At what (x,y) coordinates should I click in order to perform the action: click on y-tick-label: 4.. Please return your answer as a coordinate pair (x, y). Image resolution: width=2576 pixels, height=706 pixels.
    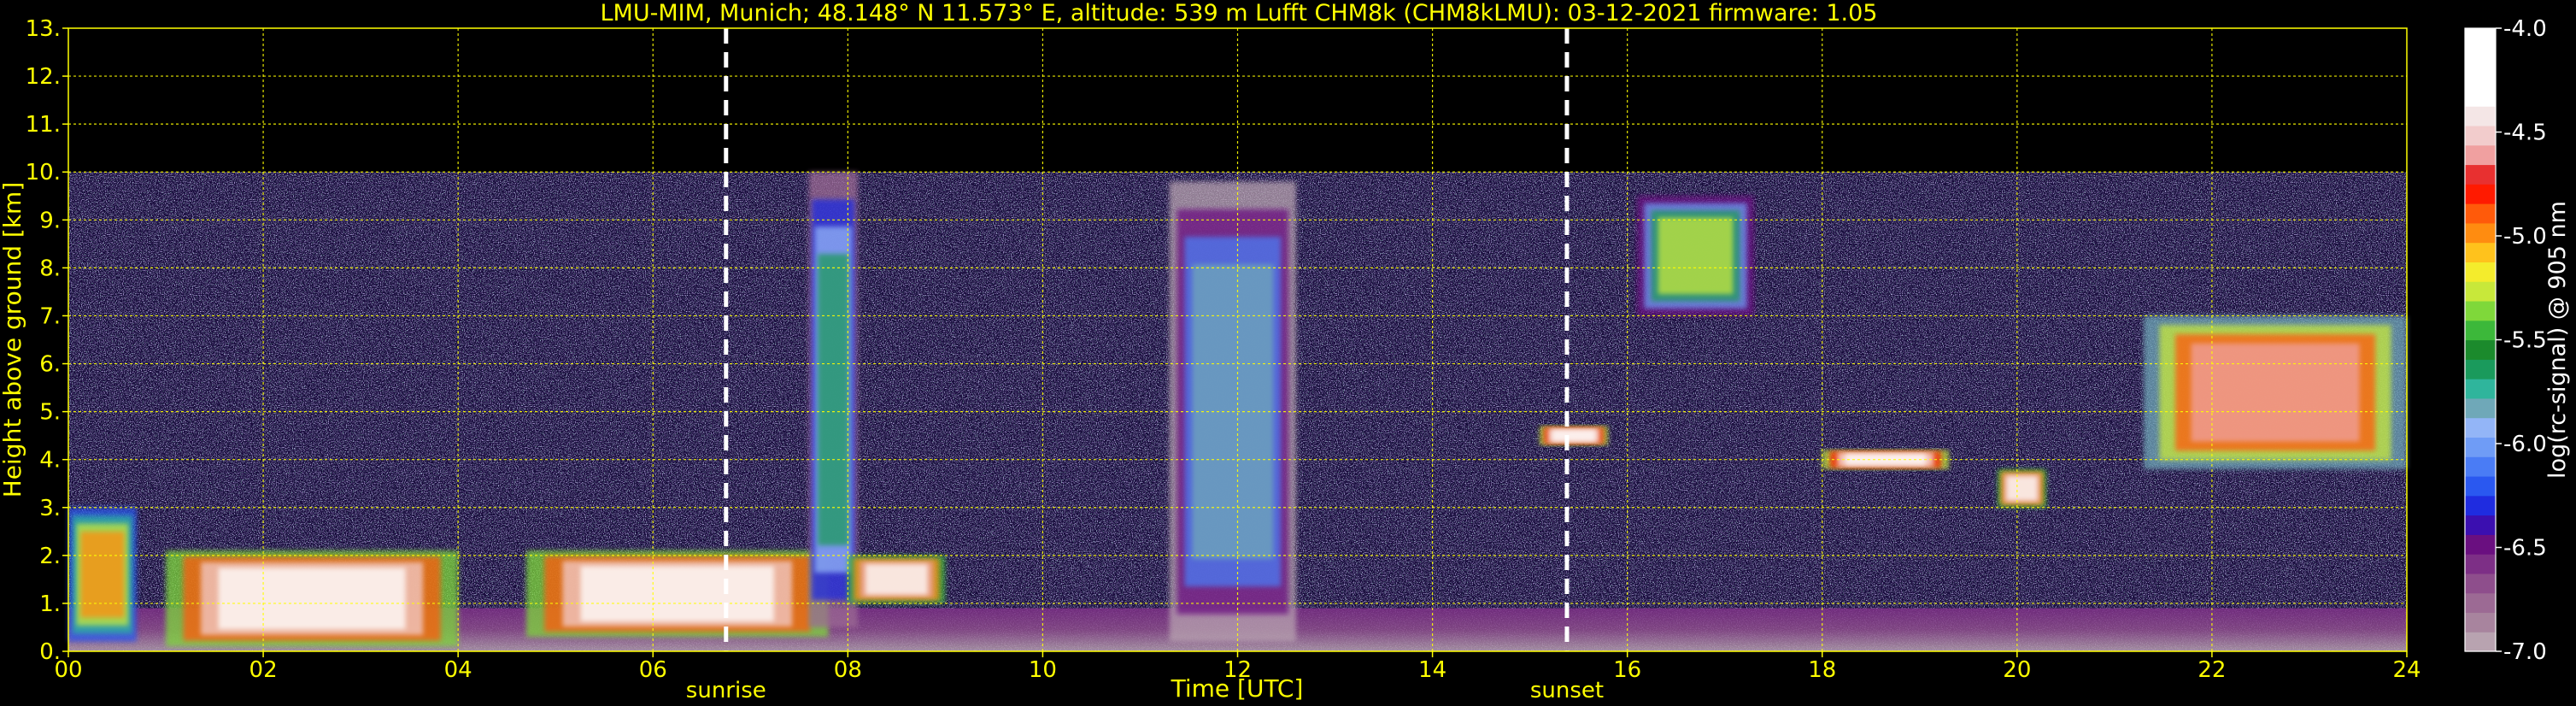
    Looking at the image, I should click on (50, 461).